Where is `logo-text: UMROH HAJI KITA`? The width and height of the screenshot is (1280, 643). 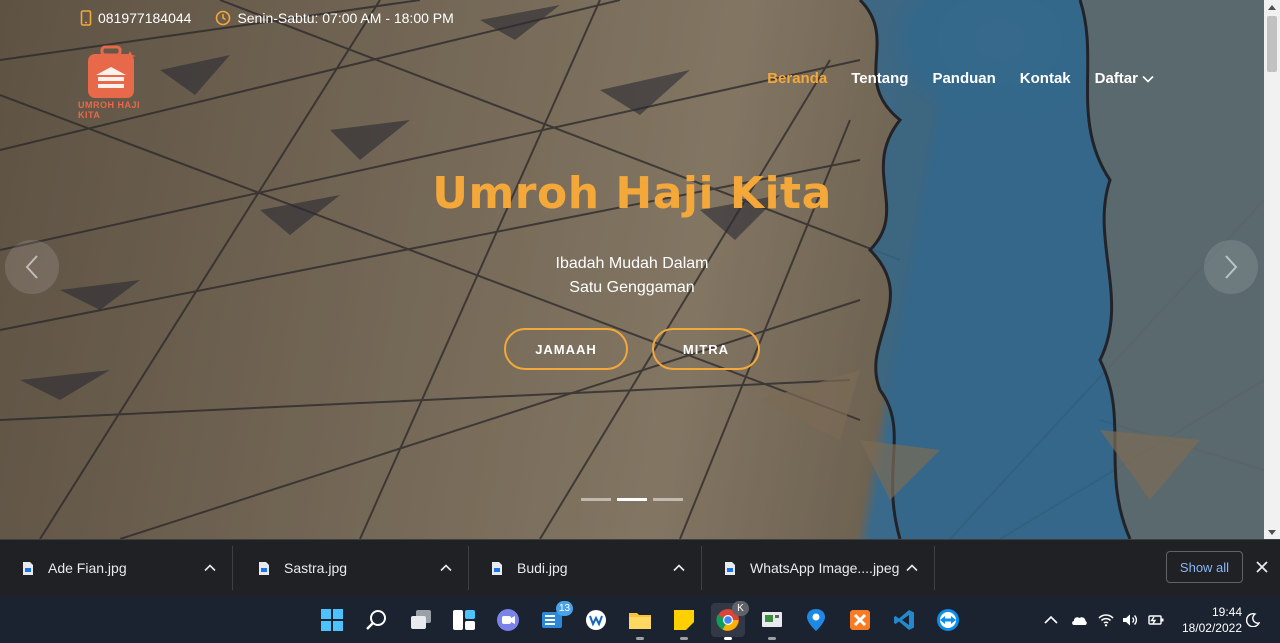
logo-text: UMROH HAJI KITA is located at coordinates (109, 110).